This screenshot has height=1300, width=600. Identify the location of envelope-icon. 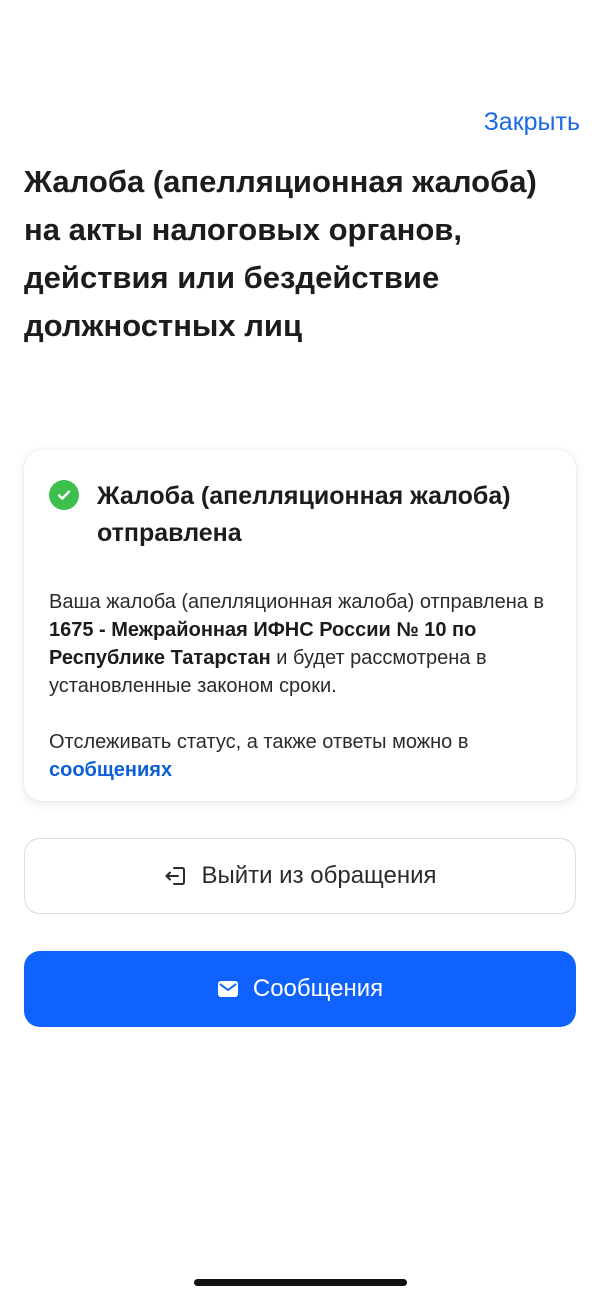
(228, 989).